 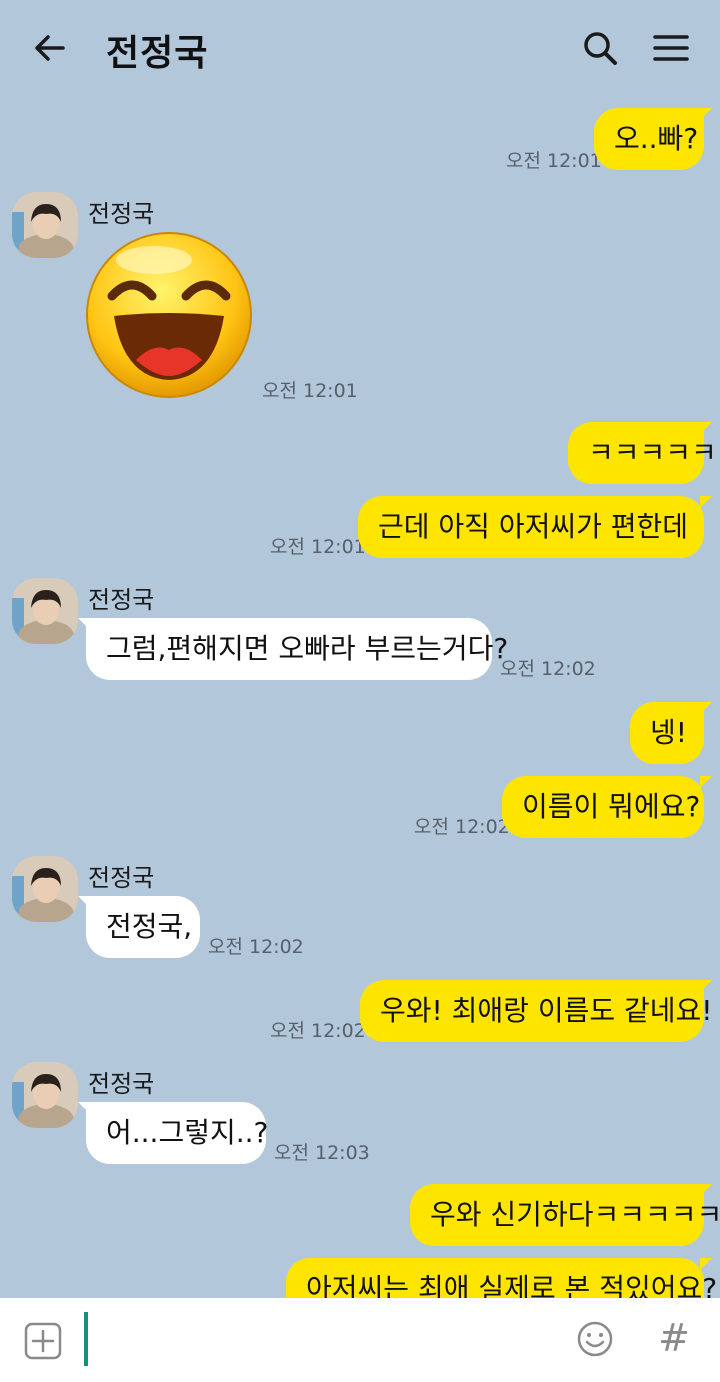 I want to click on my-message-bubble: 넹!, so click(x=671, y=733).